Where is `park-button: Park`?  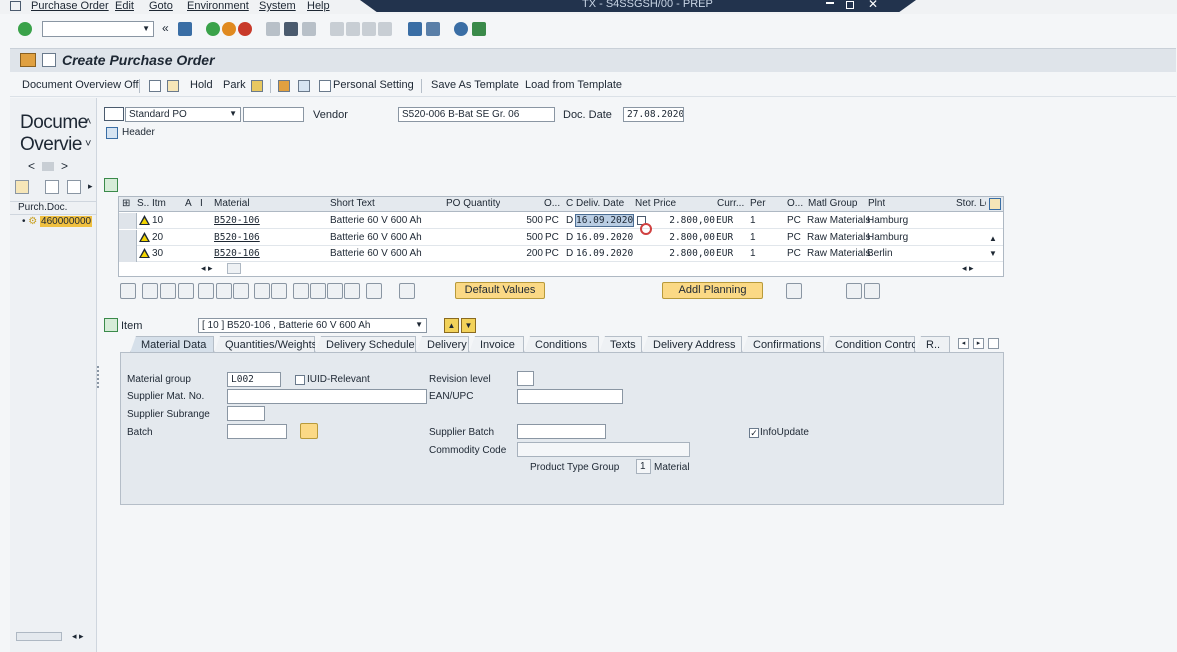
park-button: Park is located at coordinates (234, 85).